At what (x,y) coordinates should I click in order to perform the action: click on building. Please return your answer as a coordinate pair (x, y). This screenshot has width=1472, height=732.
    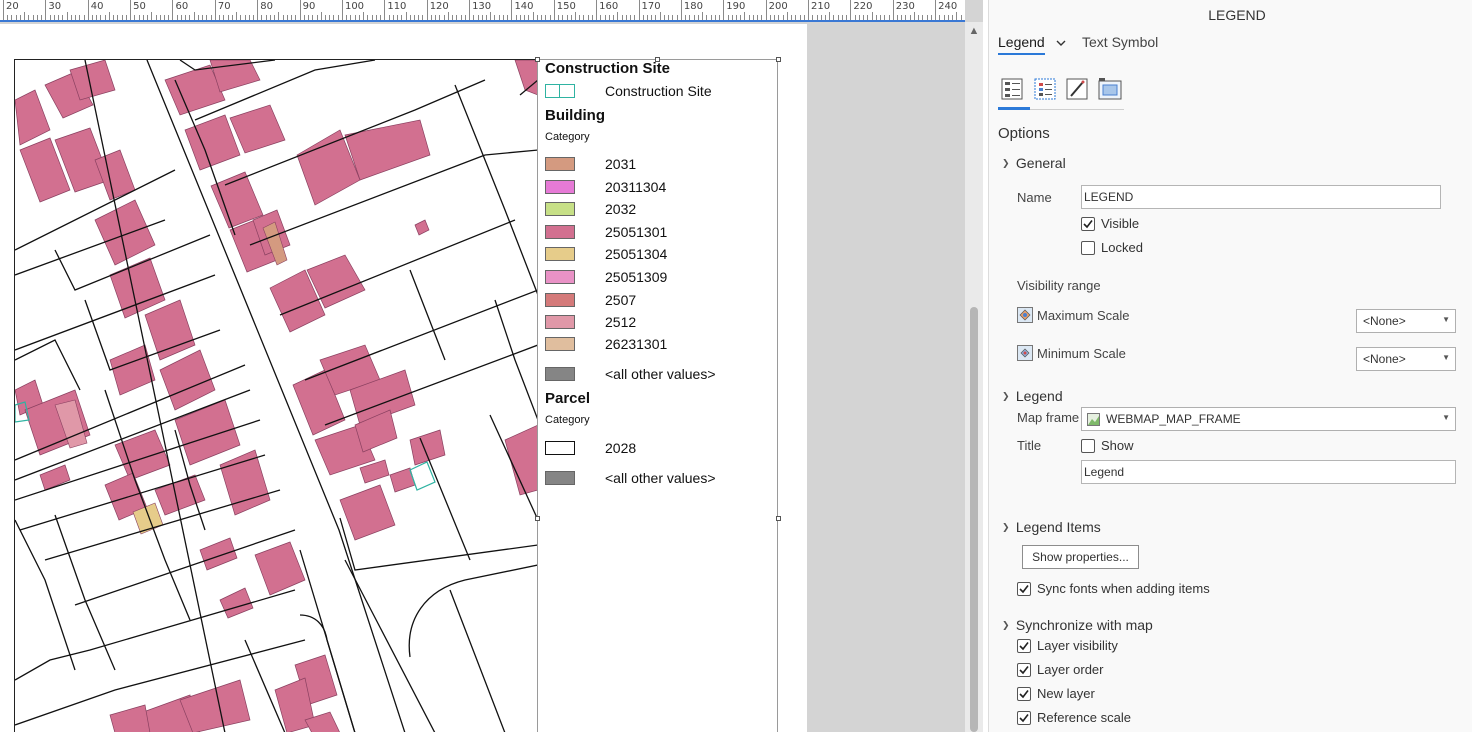
    Looking at the image, I should click on (33, 117).